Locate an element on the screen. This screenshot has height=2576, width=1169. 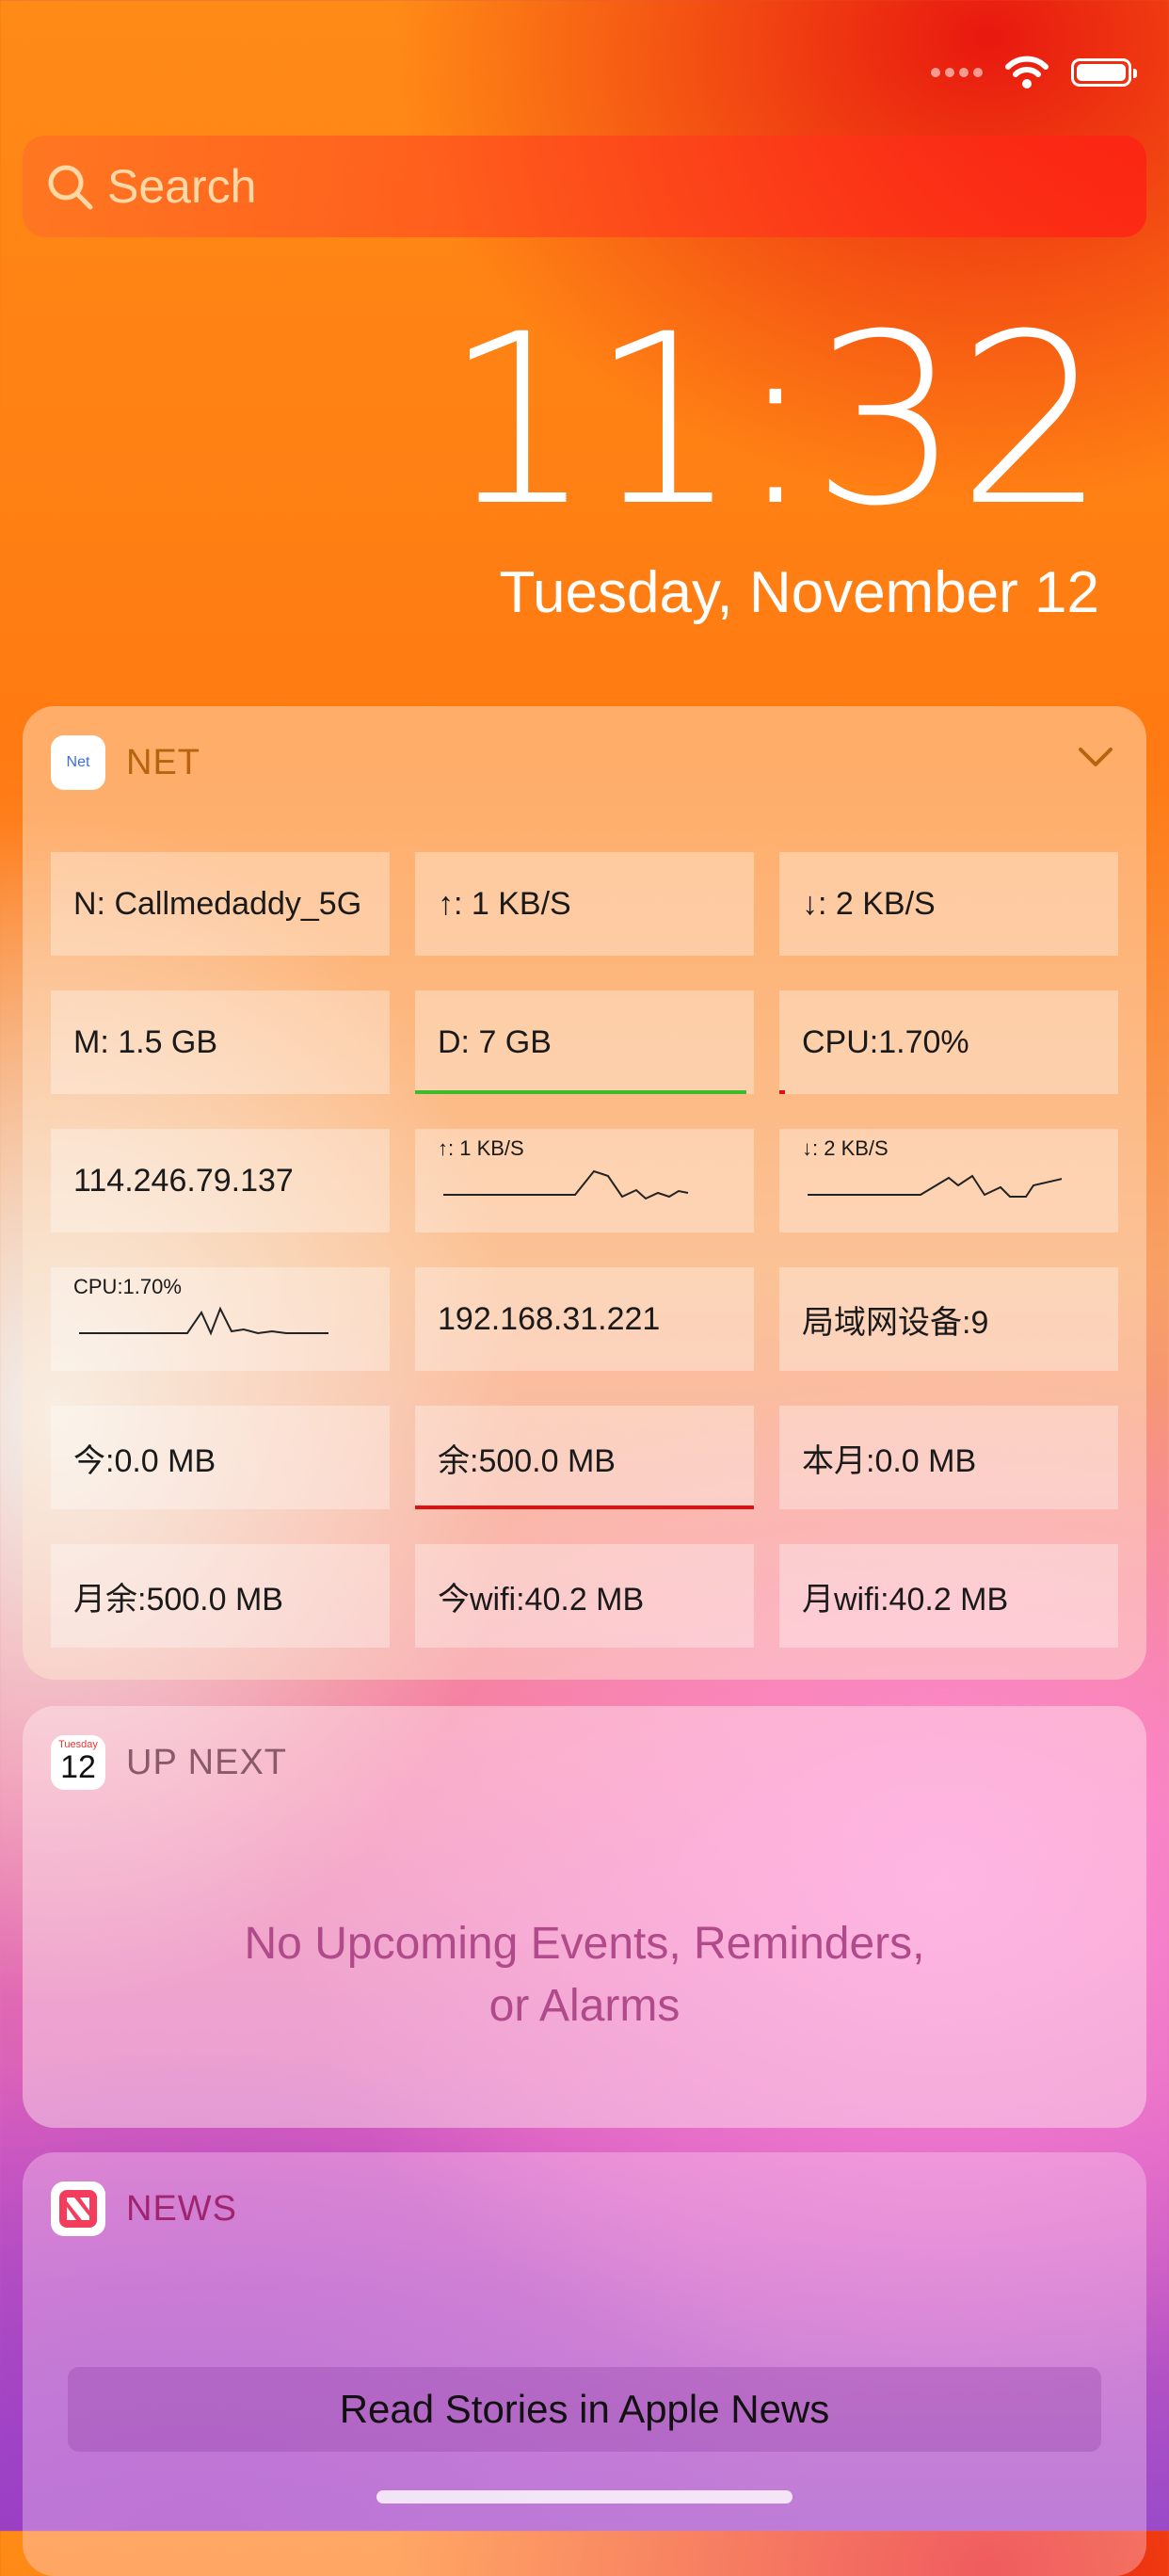
download-sparkline-cell: ↓: 2 KB/S is located at coordinates (949, 1180).